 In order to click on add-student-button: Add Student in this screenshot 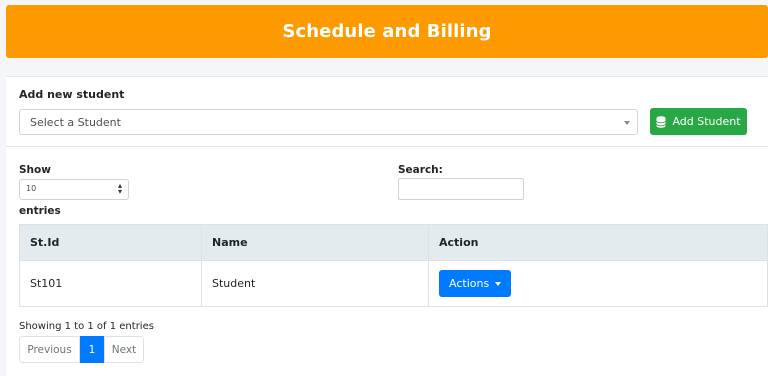, I will do `click(698, 121)`.